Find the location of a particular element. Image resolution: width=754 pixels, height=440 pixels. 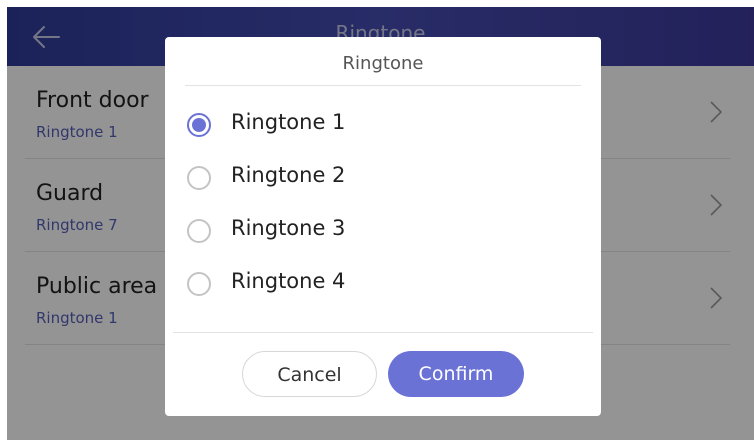

ringtone-option-2: Ringtone 2 is located at coordinates (382, 179).